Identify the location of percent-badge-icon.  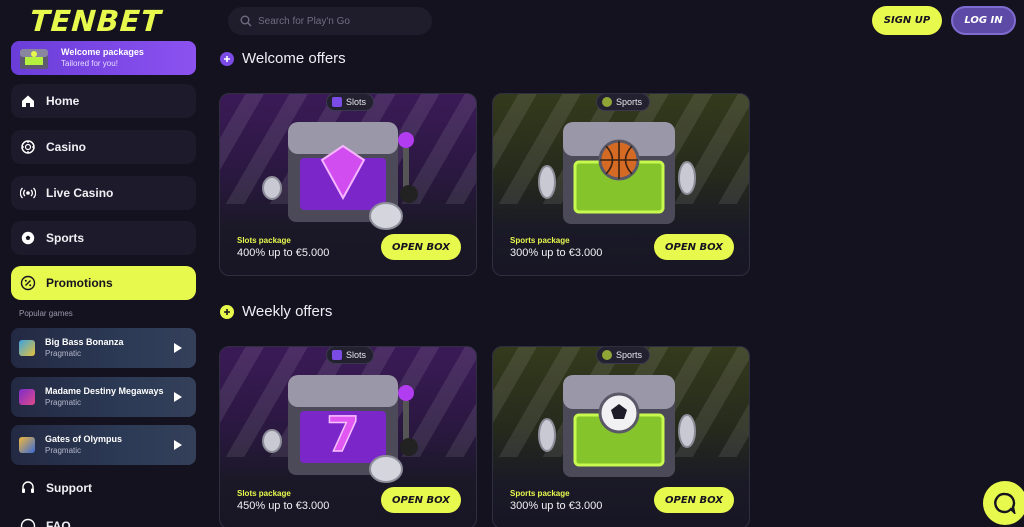
(28, 283).